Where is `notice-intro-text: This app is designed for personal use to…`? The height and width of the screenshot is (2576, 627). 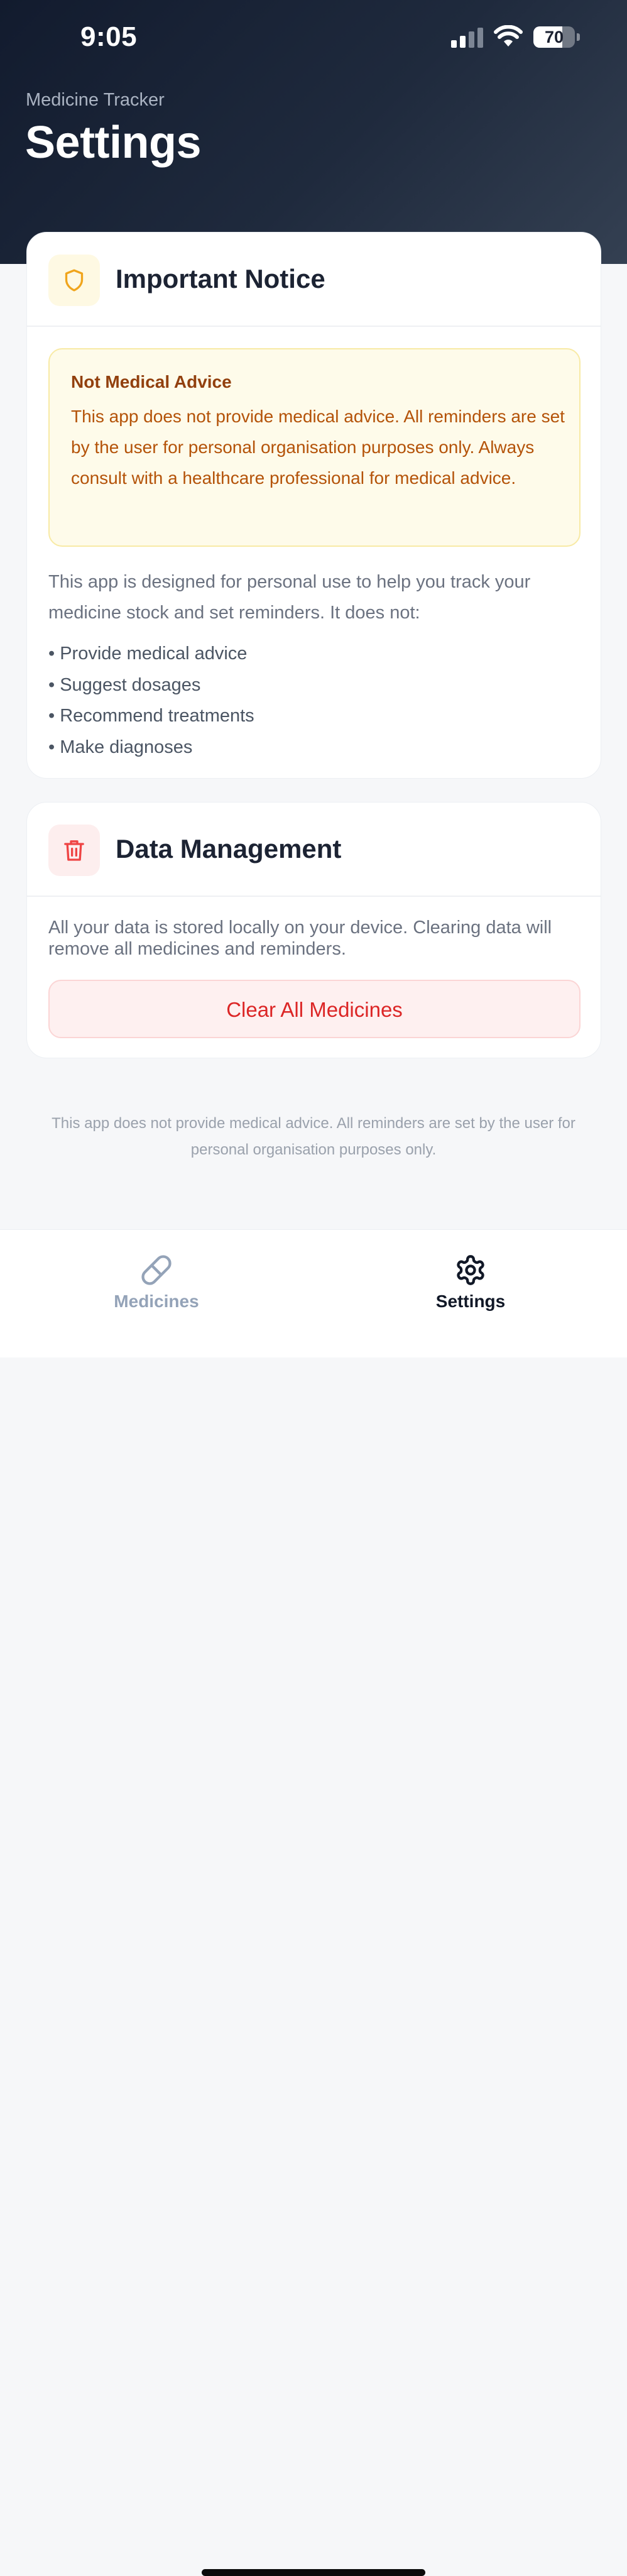 notice-intro-text: This app is designed for personal use to… is located at coordinates (289, 597).